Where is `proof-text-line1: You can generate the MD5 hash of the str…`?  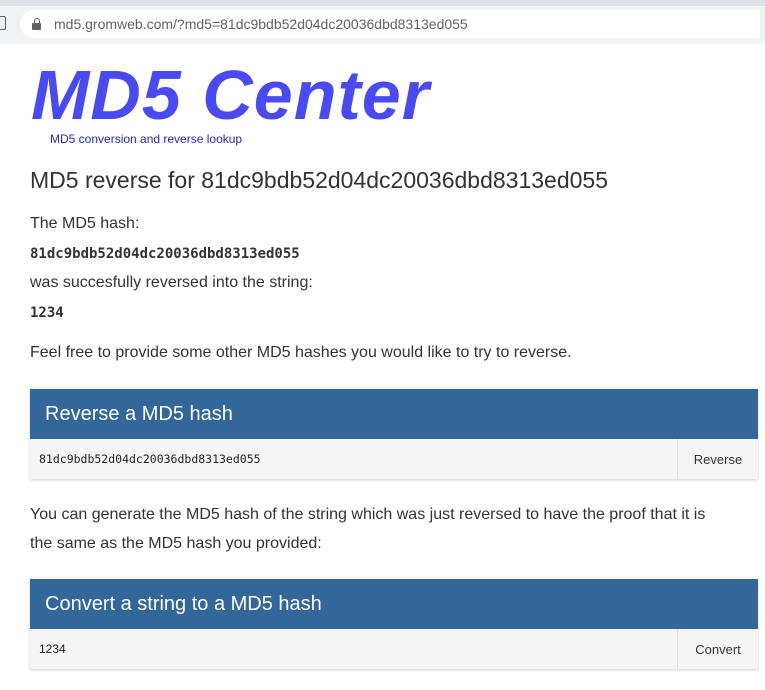 proof-text-line1: You can generate the MD5 hash of the str… is located at coordinates (368, 514).